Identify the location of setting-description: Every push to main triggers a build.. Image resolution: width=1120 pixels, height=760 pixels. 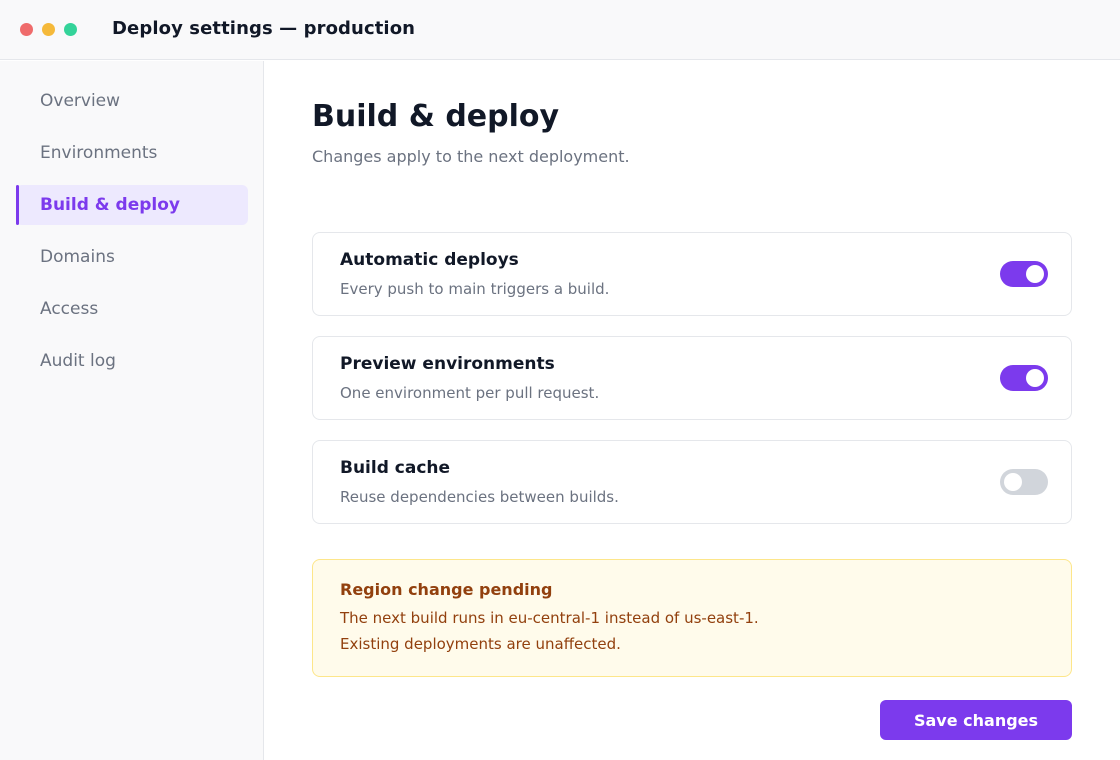
(475, 289).